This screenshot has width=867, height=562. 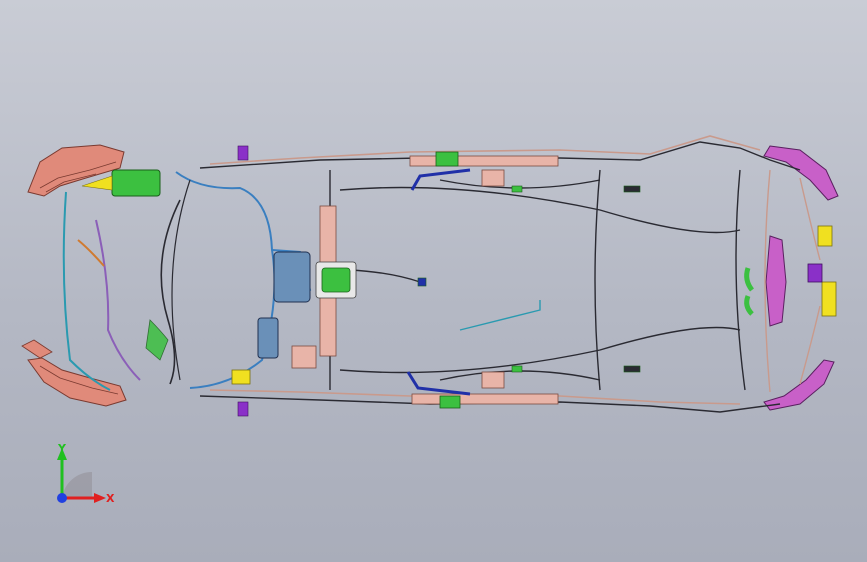 What do you see at coordinates (801, 173) in the screenshot?
I see `rear-left-taillamp` at bounding box center [801, 173].